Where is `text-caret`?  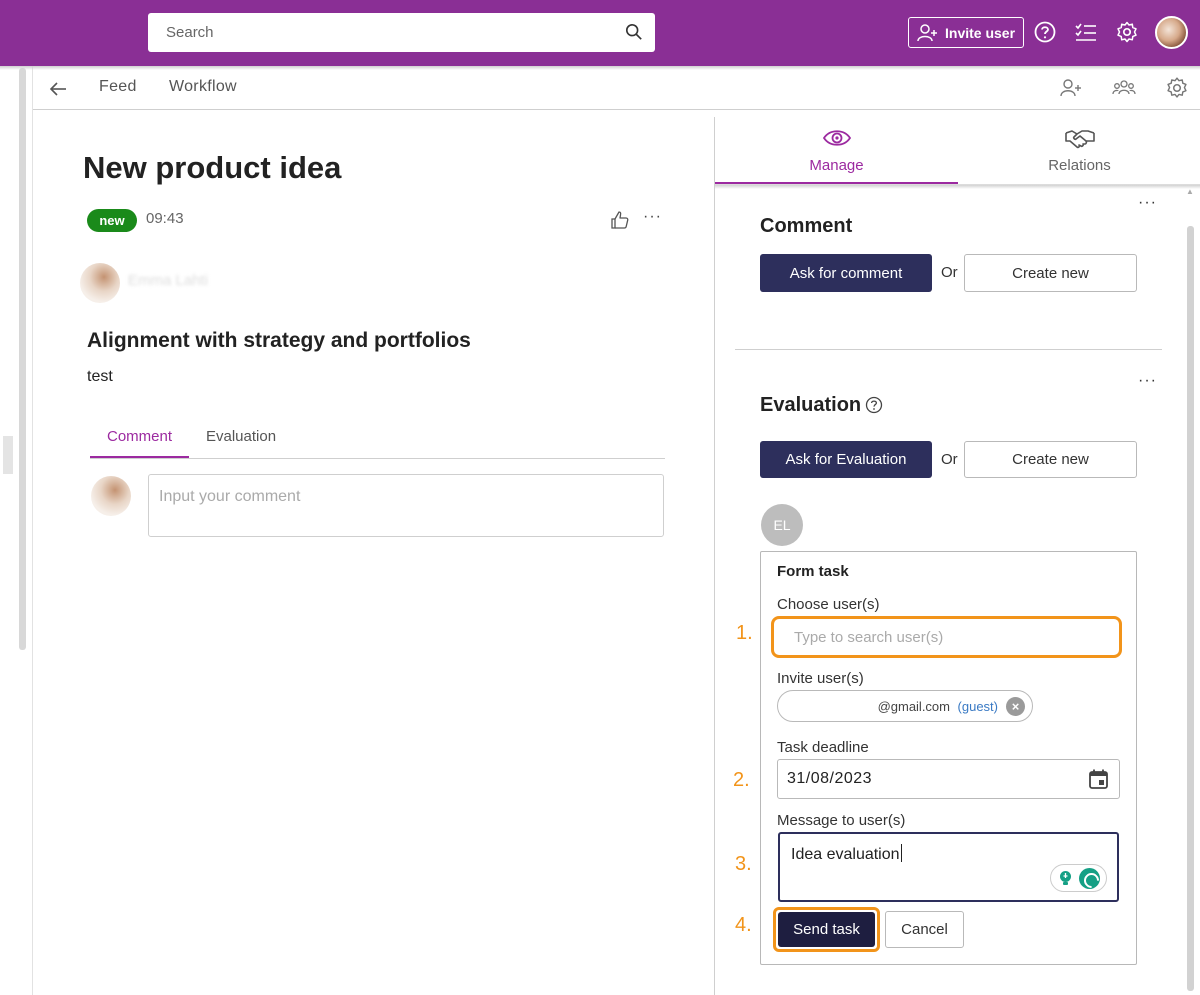
text-caret is located at coordinates (901, 853).